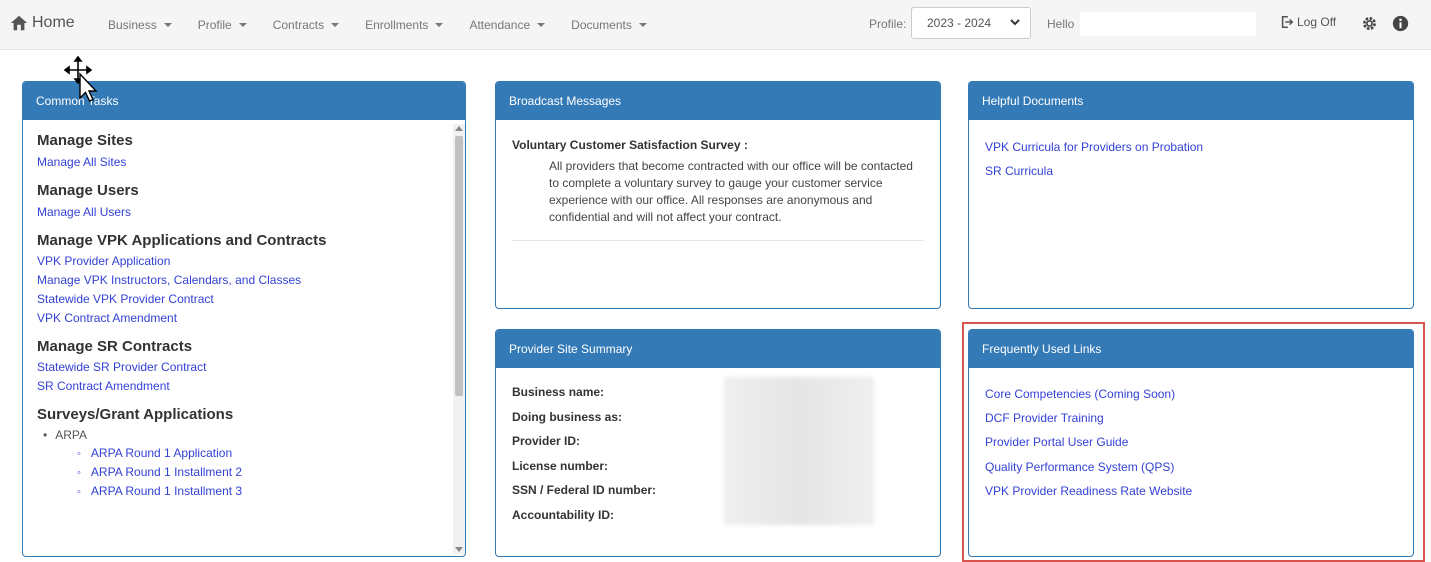 This screenshot has width=1431, height=562. I want to click on list-item: ARPA Round 1 Installment 2, so click(263, 472).